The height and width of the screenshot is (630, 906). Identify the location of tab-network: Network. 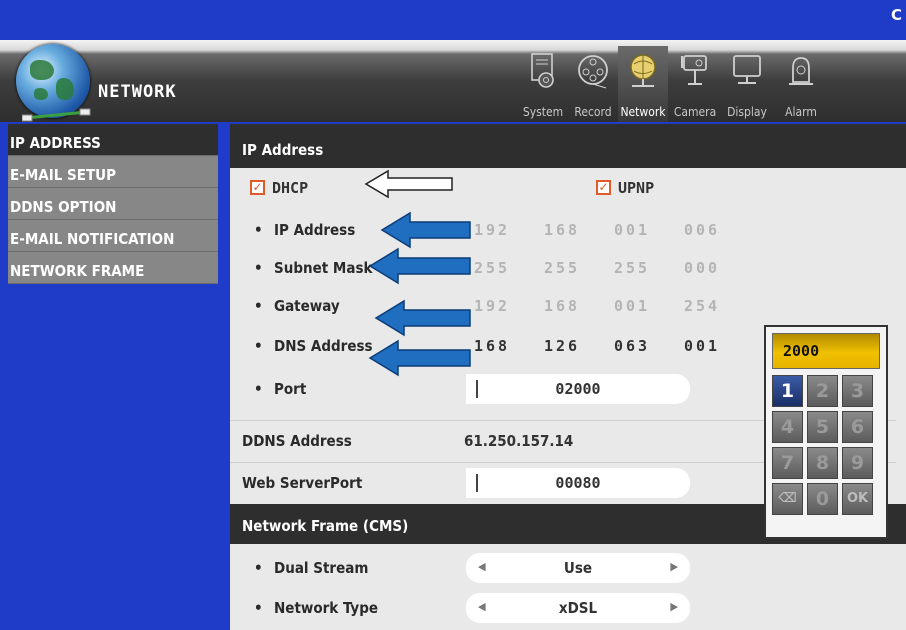
(643, 84).